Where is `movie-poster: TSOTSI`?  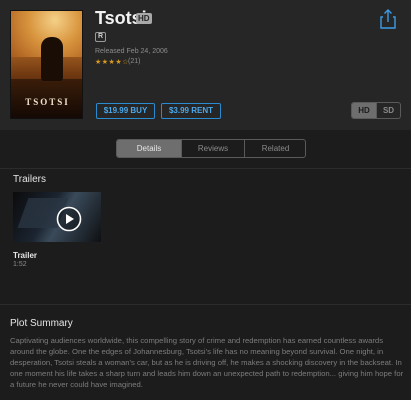 movie-poster: TSOTSI is located at coordinates (46, 64).